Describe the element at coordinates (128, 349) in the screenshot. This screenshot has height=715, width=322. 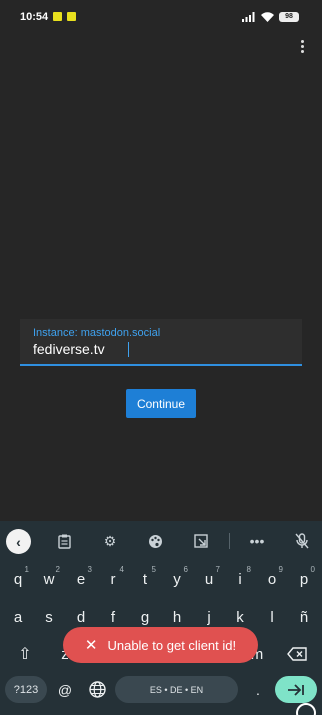
I see `text-cursor` at that location.